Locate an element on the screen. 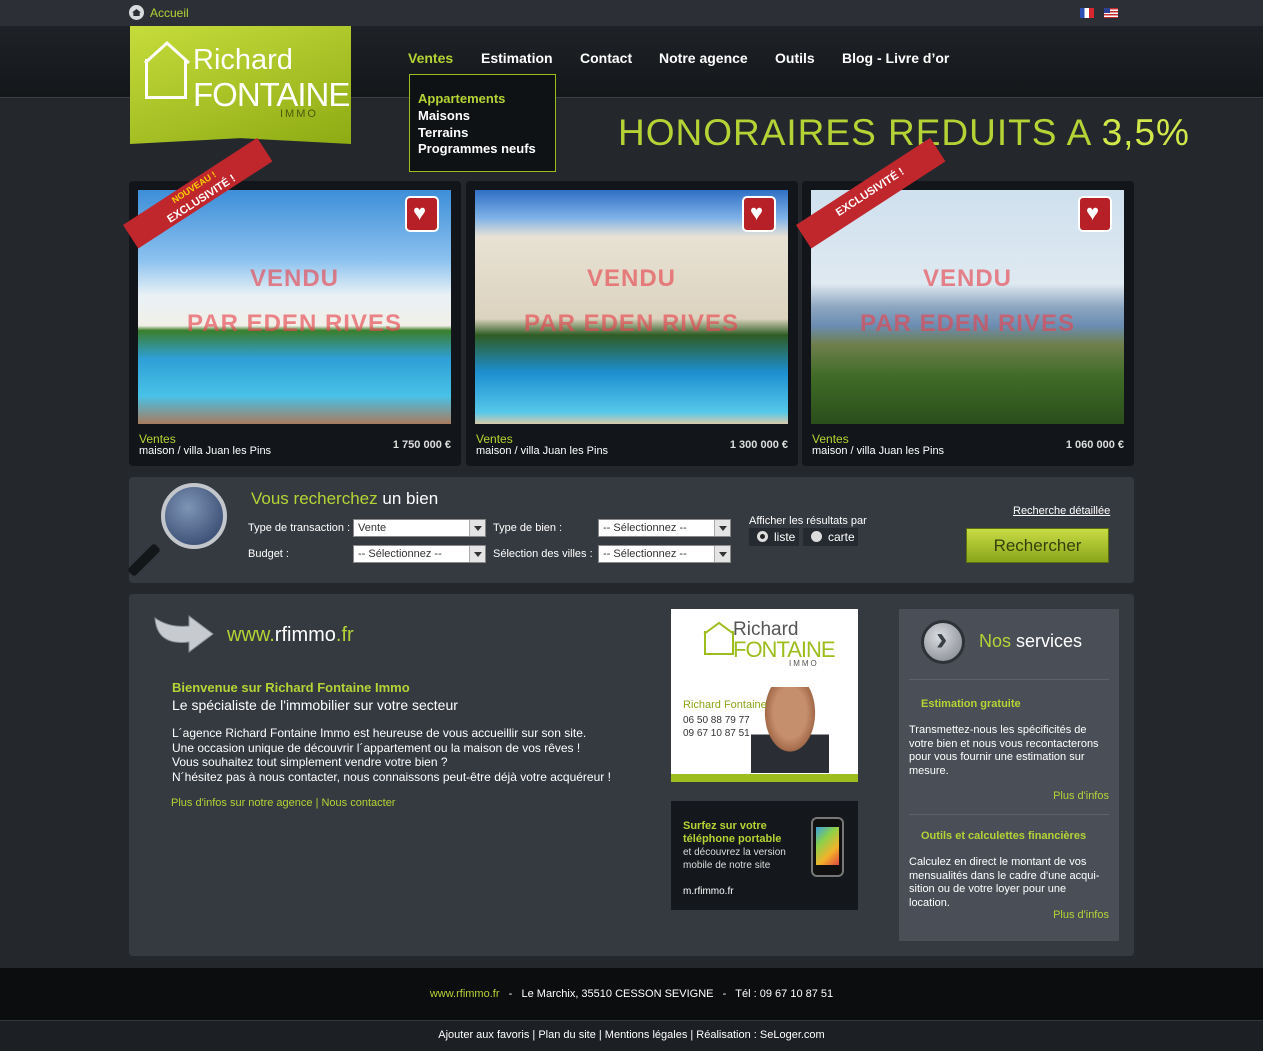  nav-estimation: Estimation is located at coordinates (517, 58).